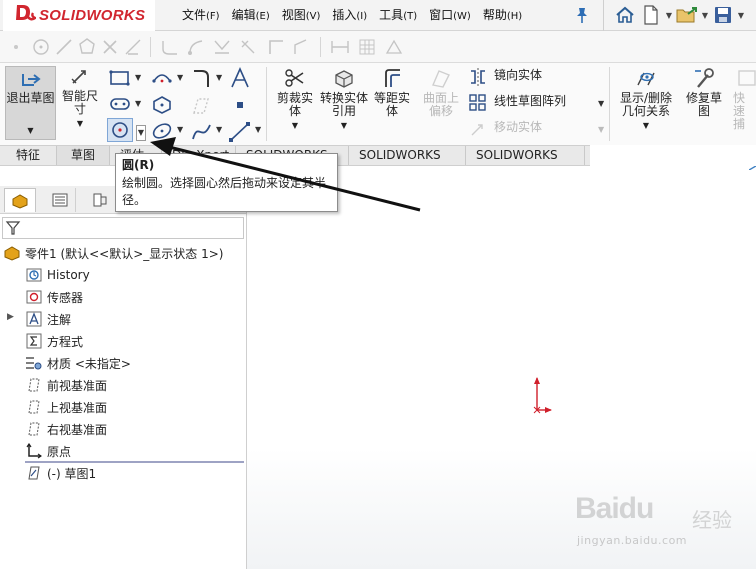 The image size is (756, 569). What do you see at coordinates (80, 123) in the screenshot?
I see `smart-dimension-dropdown: ▼` at bounding box center [80, 123].